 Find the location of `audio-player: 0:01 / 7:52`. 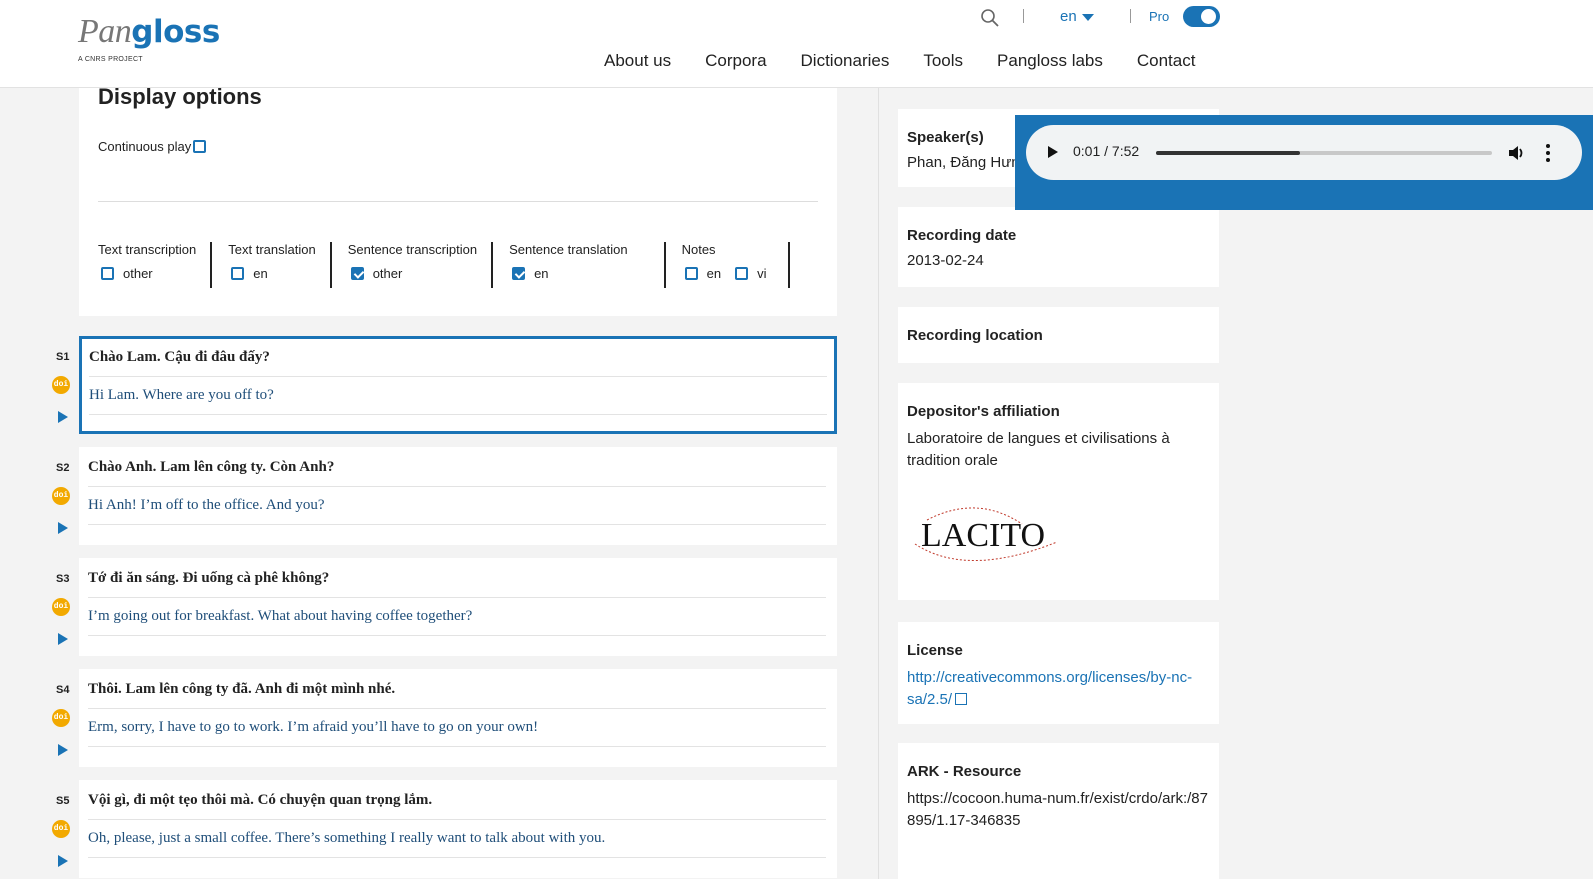

audio-player: 0:01 / 7:52 is located at coordinates (1304, 152).